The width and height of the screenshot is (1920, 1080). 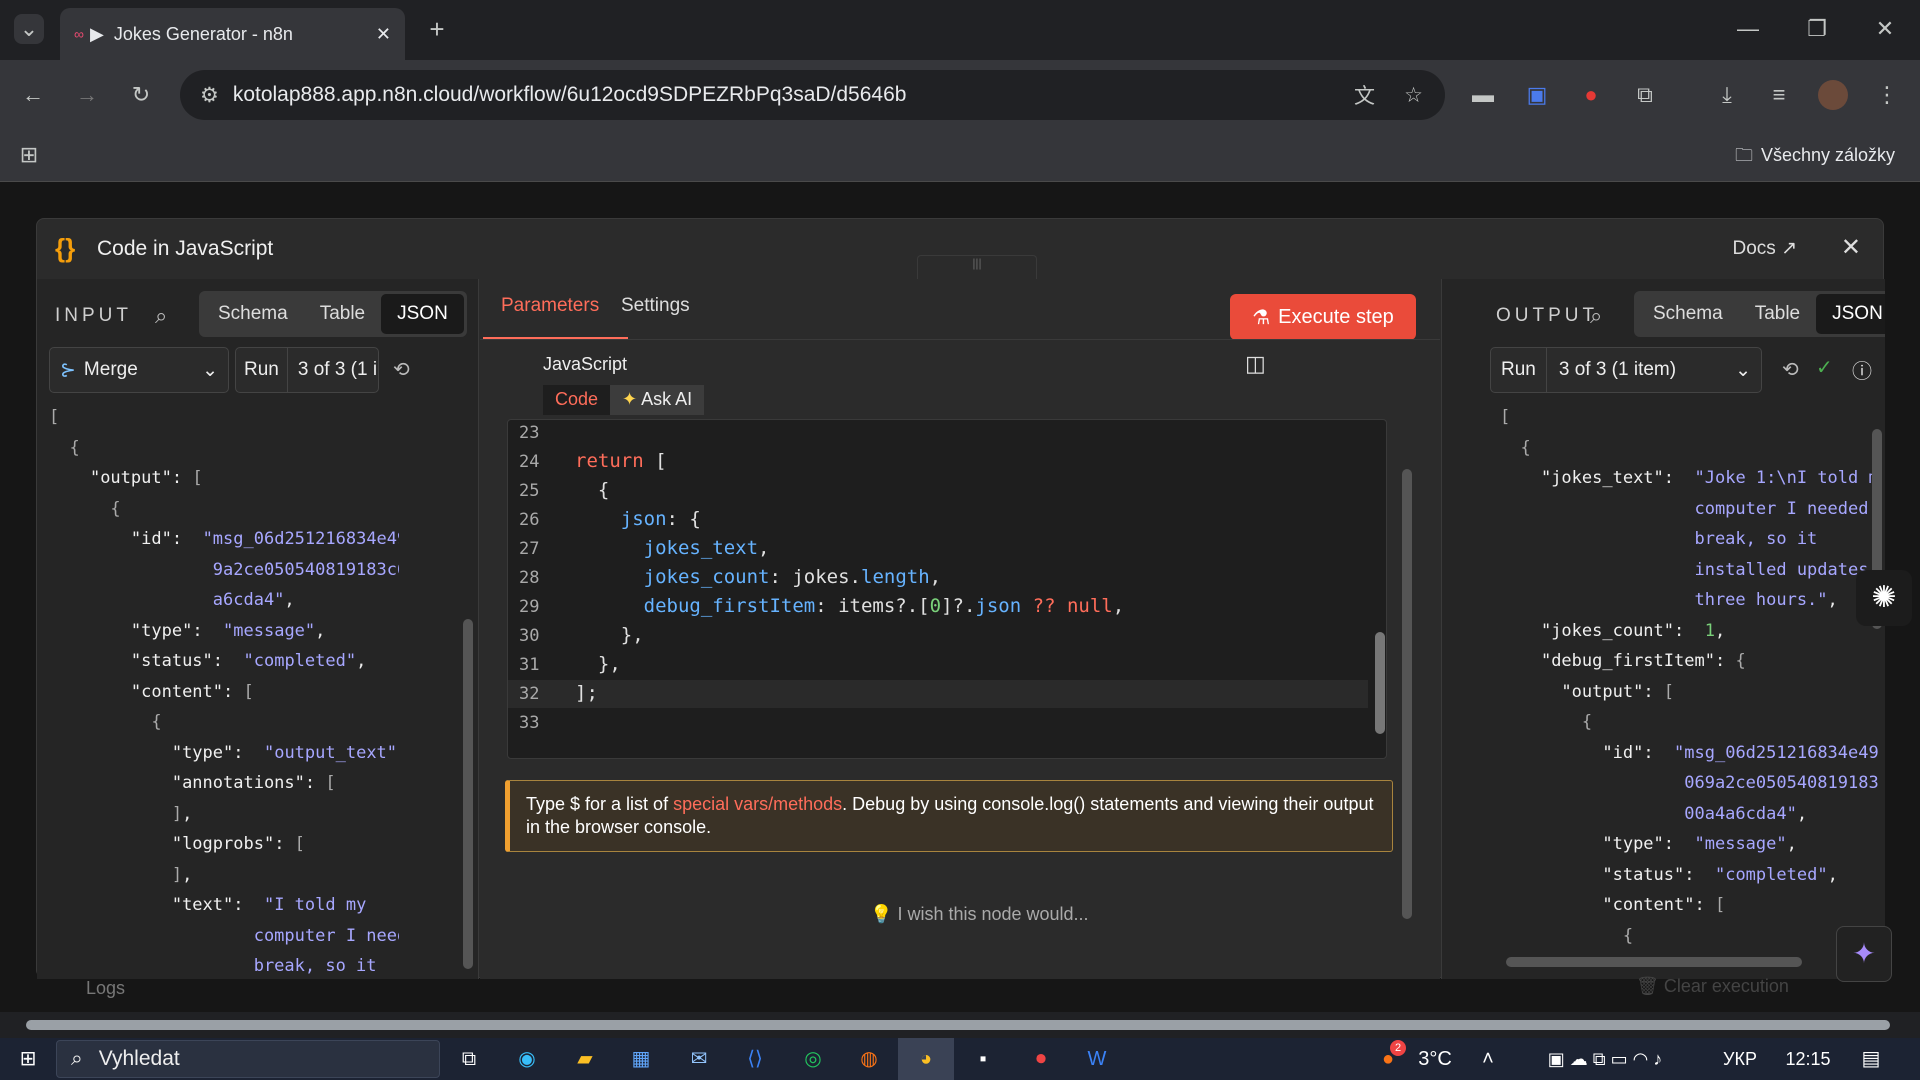 What do you see at coordinates (1537, 95) in the screenshot?
I see `extension-2-icon: ▣` at bounding box center [1537, 95].